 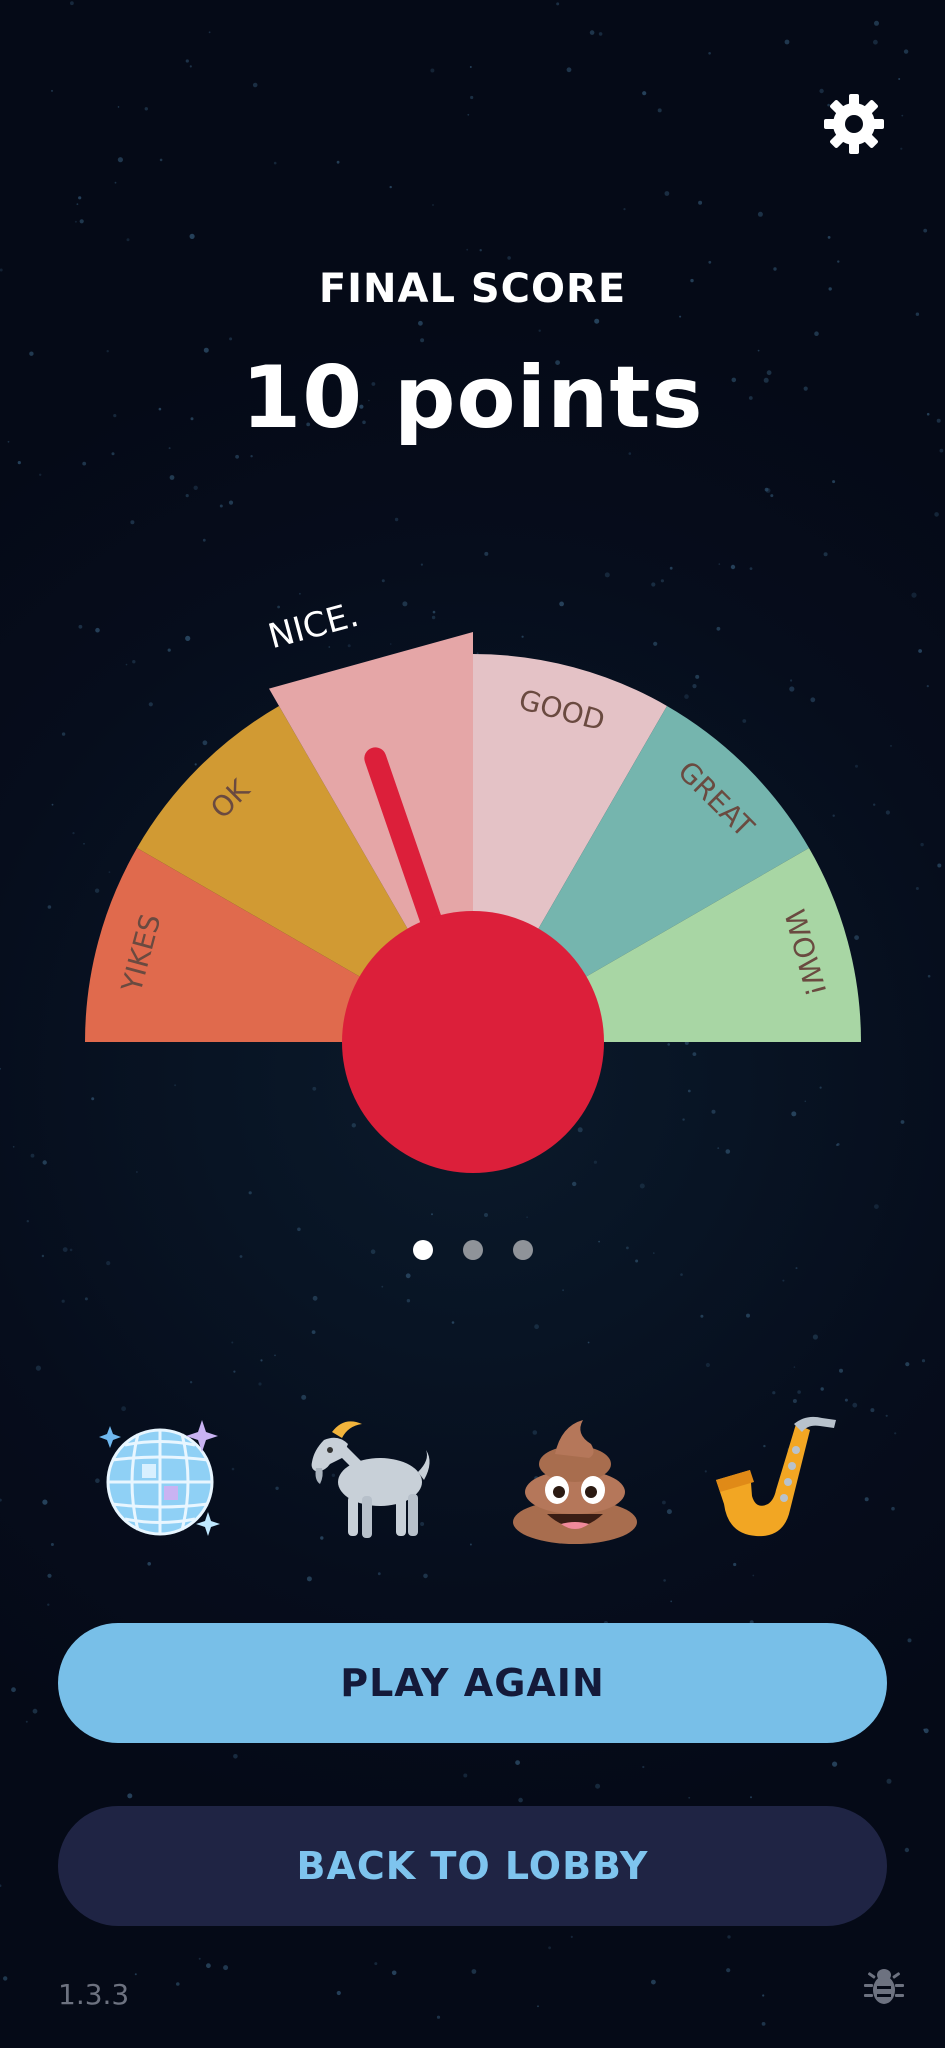 What do you see at coordinates (472, 1480) in the screenshot?
I see `reaction-bar` at bounding box center [472, 1480].